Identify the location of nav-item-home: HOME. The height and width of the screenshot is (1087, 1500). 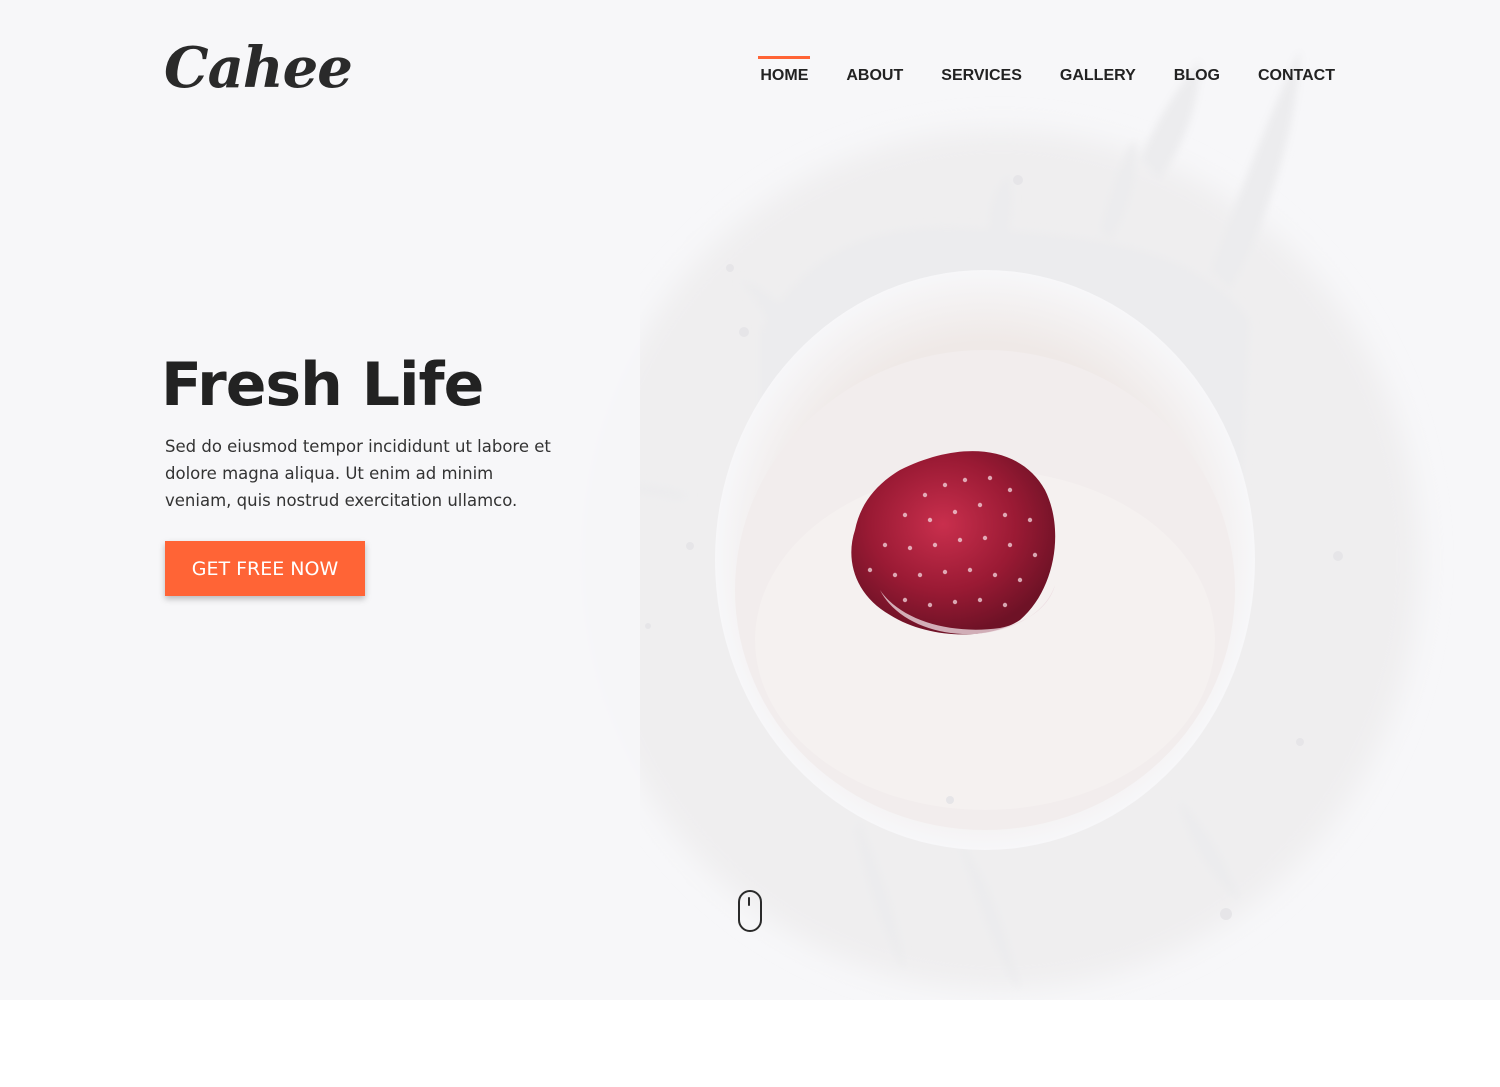
(784, 70).